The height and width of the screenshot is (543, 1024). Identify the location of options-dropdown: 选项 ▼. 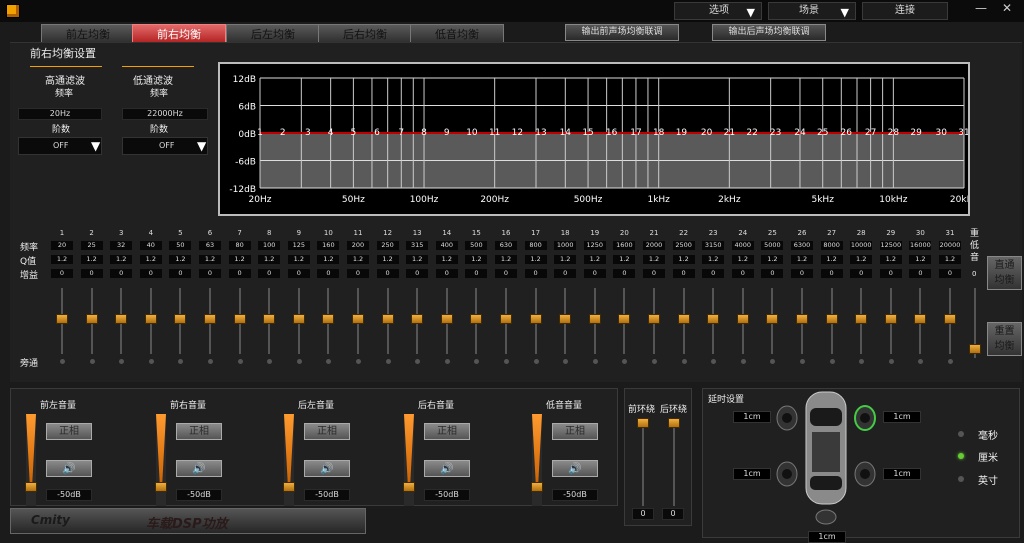
(718, 11).